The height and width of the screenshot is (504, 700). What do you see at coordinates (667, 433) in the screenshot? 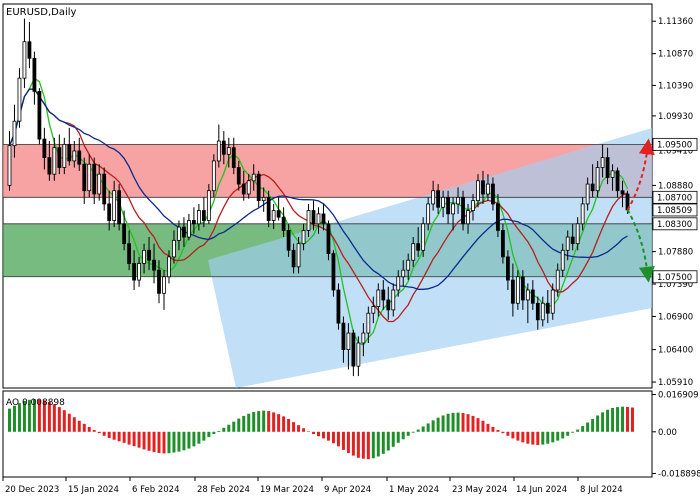
I see `ao-tick-label: 0.00` at bounding box center [667, 433].